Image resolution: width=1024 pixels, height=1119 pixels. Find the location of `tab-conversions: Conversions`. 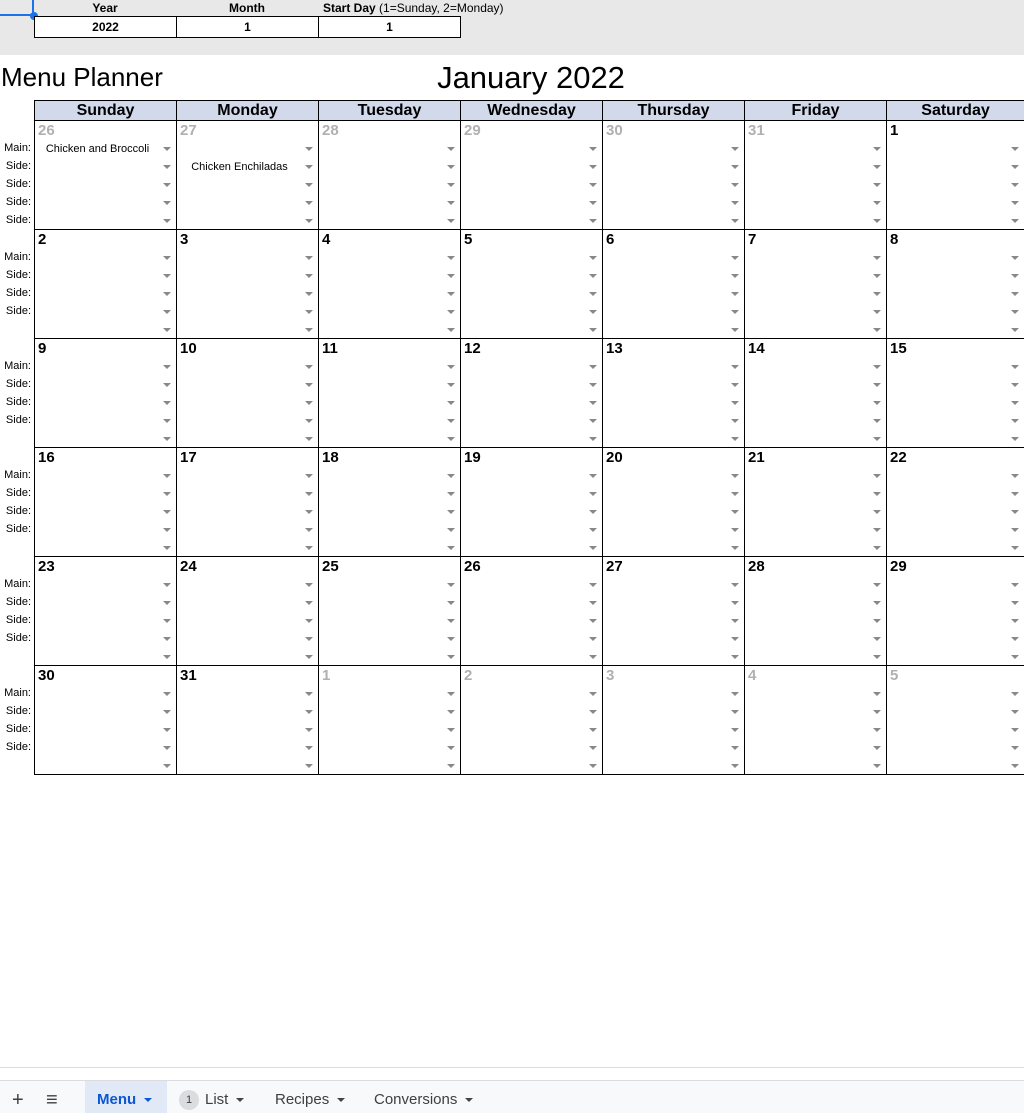

tab-conversions: Conversions is located at coordinates (423, 1097).